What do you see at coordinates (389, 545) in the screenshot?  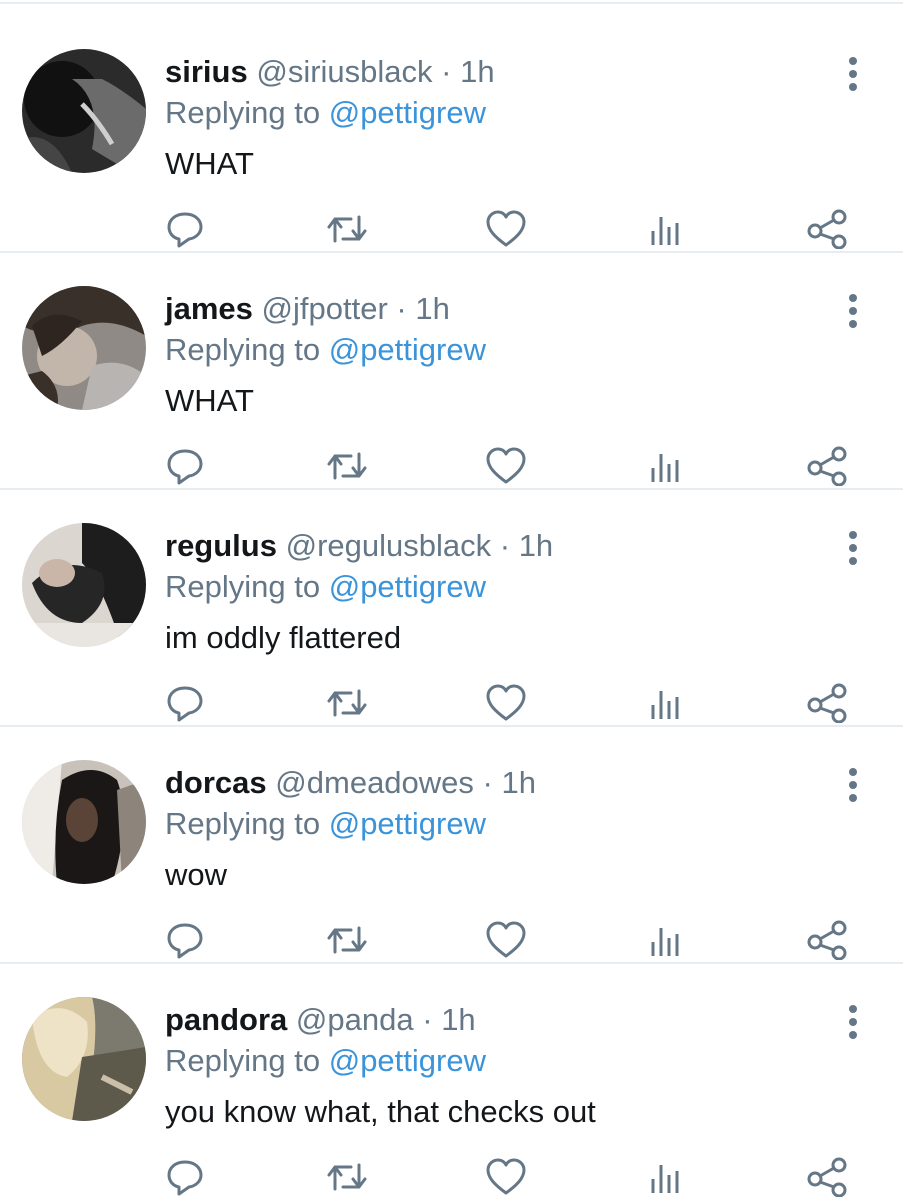 I see `user-handle: @regulusblack` at bounding box center [389, 545].